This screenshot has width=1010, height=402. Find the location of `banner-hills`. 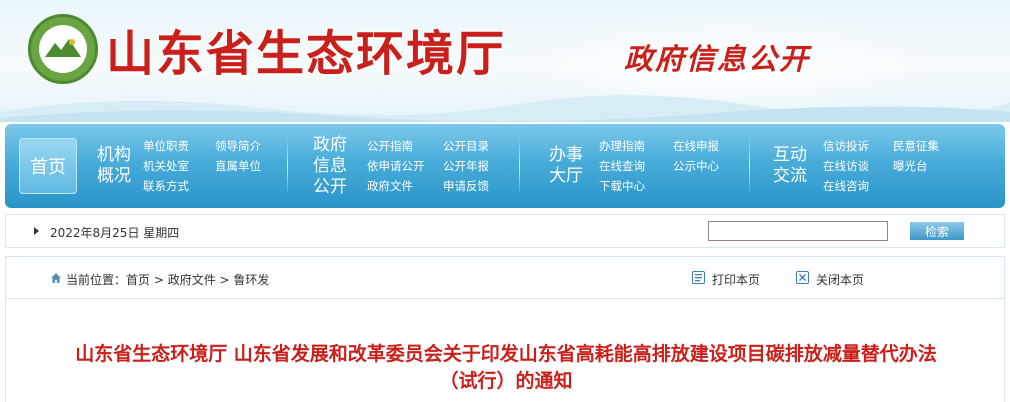

banner-hills is located at coordinates (505, 108).